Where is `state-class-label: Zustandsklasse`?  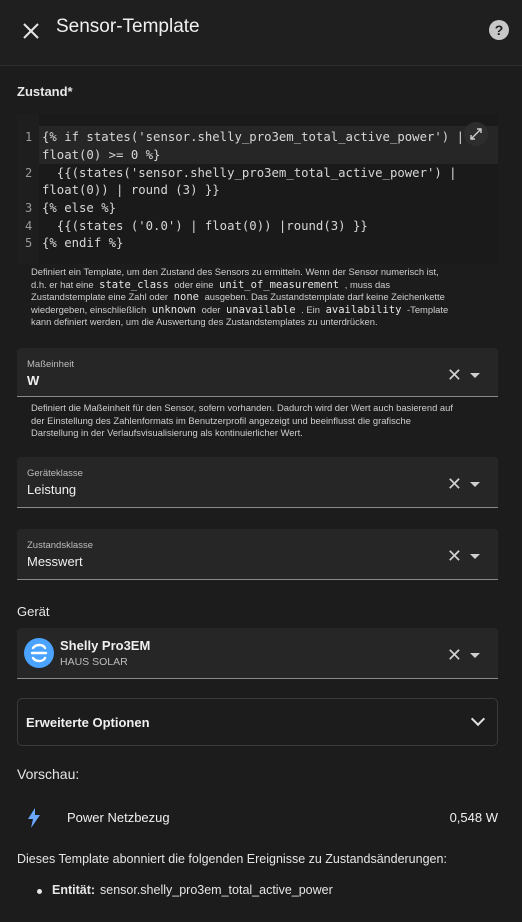
state-class-label: Zustandsklasse is located at coordinates (60, 545).